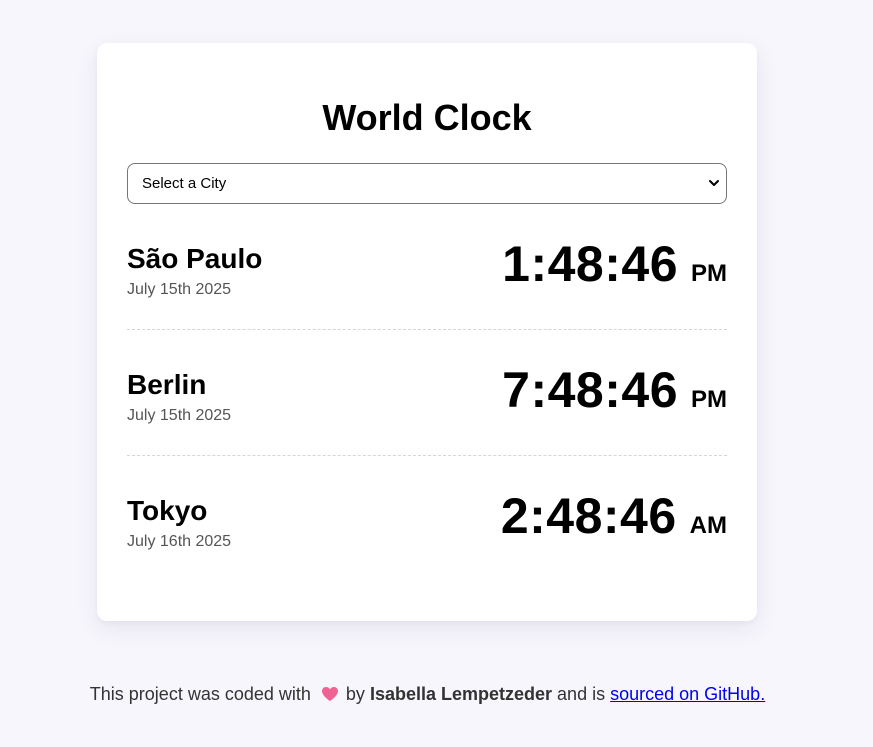  I want to click on city-select-value: Select a City, so click(184, 183).